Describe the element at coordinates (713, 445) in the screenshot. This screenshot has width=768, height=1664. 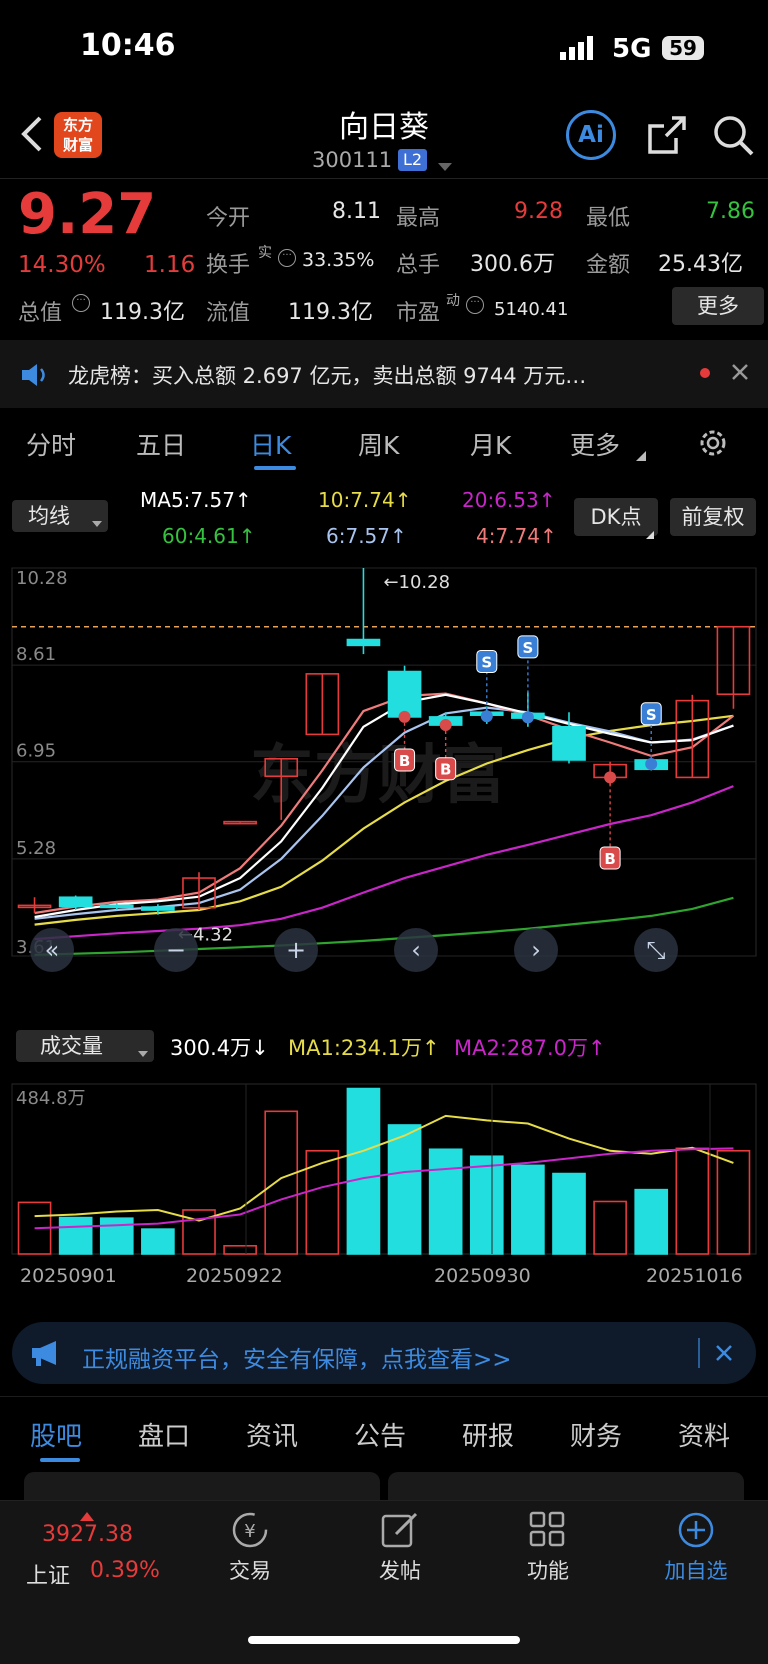
I see `gear-icon` at that location.